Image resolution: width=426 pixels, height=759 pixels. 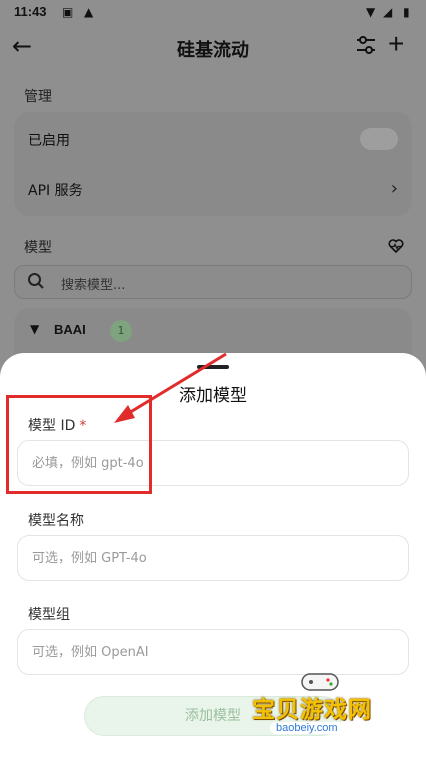 I want to click on chevron-right-icon: ›, so click(x=394, y=188).